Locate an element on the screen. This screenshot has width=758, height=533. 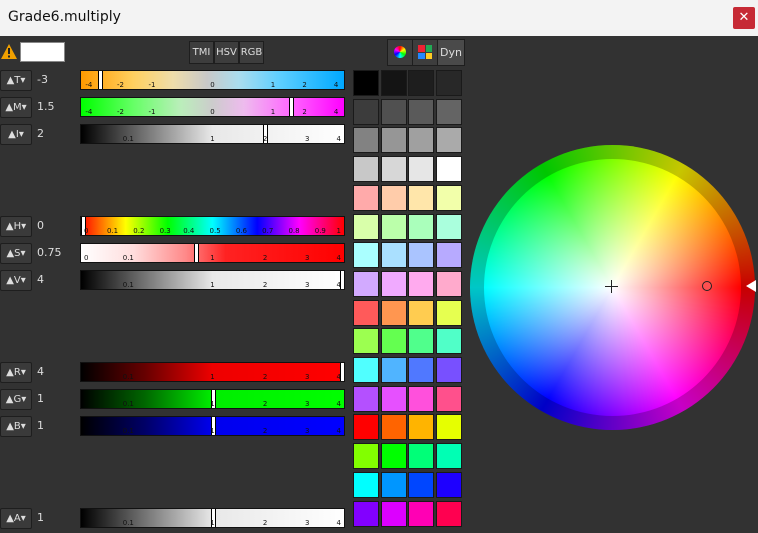
channel-g-button: ▲G▾ is located at coordinates (16, 399).